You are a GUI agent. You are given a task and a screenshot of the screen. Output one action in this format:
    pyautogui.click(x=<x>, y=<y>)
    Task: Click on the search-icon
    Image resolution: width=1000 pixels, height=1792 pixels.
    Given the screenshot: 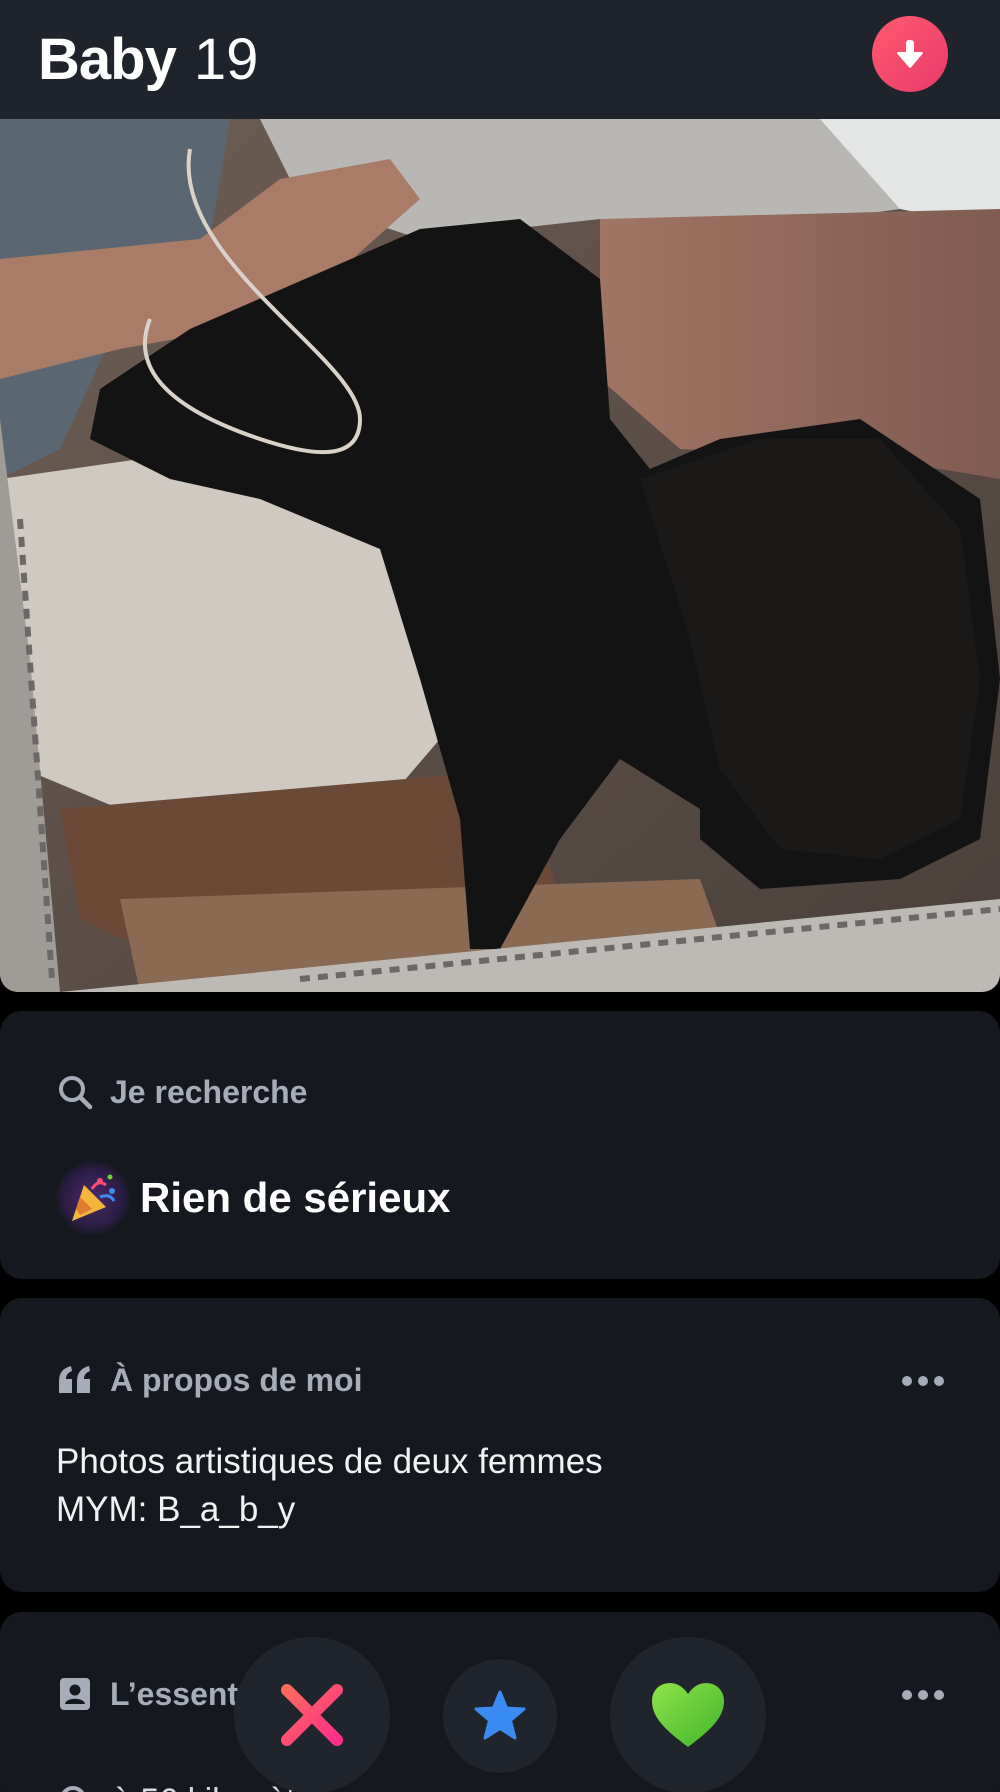 What is the action you would take?
    pyautogui.click(x=75, y=1092)
    